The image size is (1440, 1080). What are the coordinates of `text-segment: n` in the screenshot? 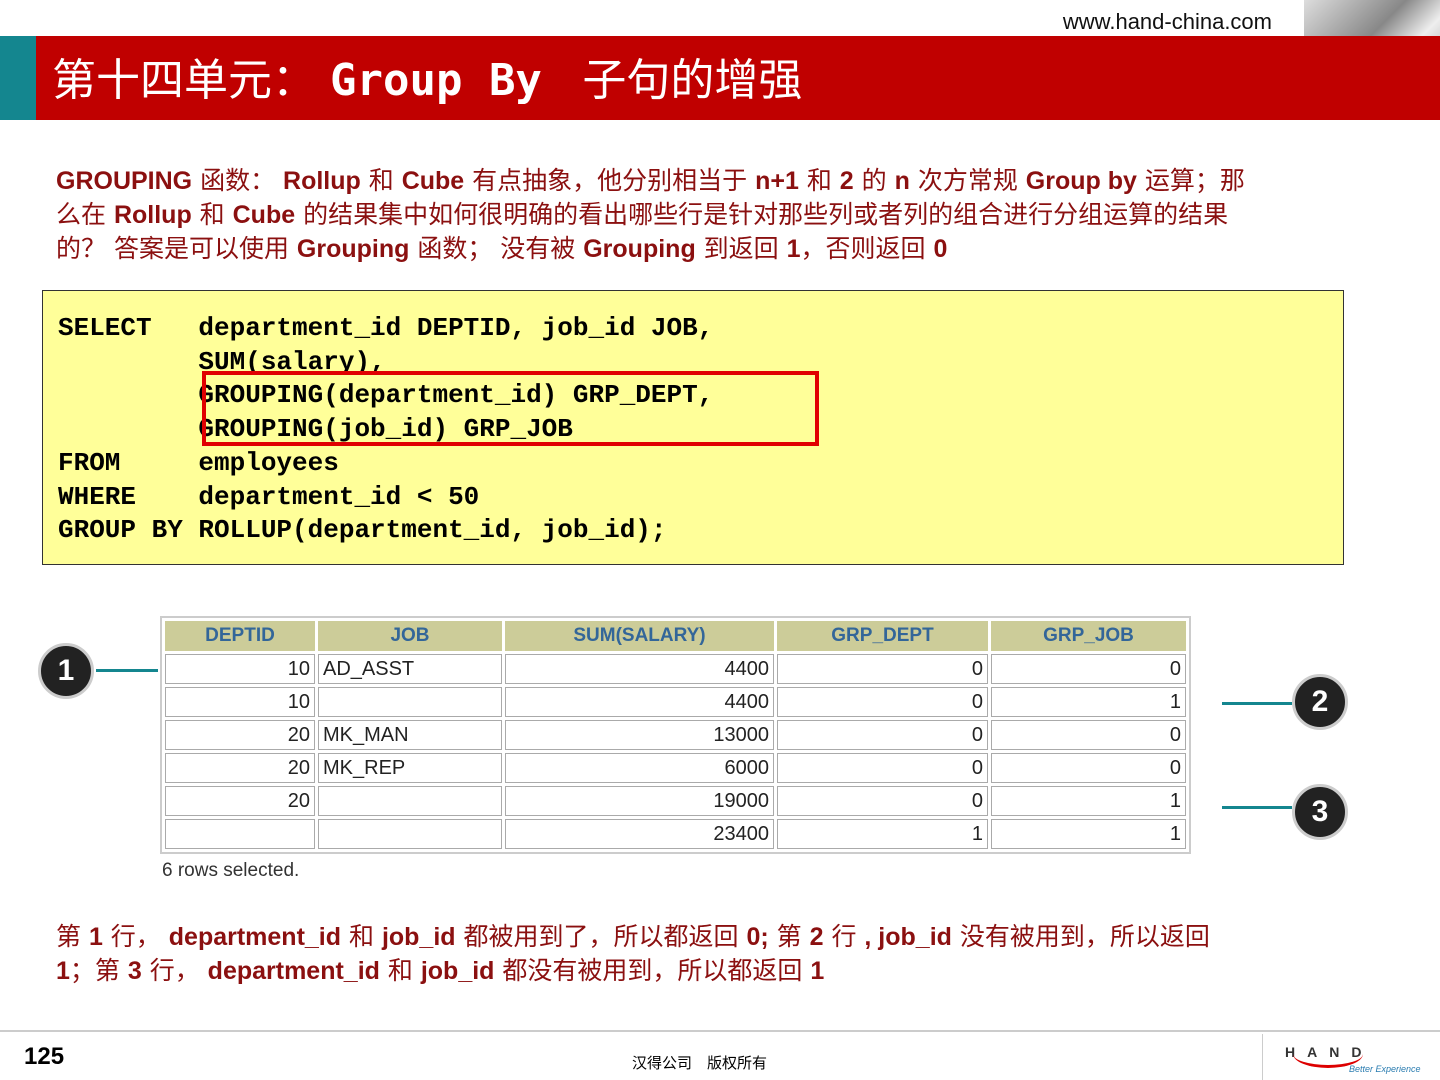 It's located at (902, 181).